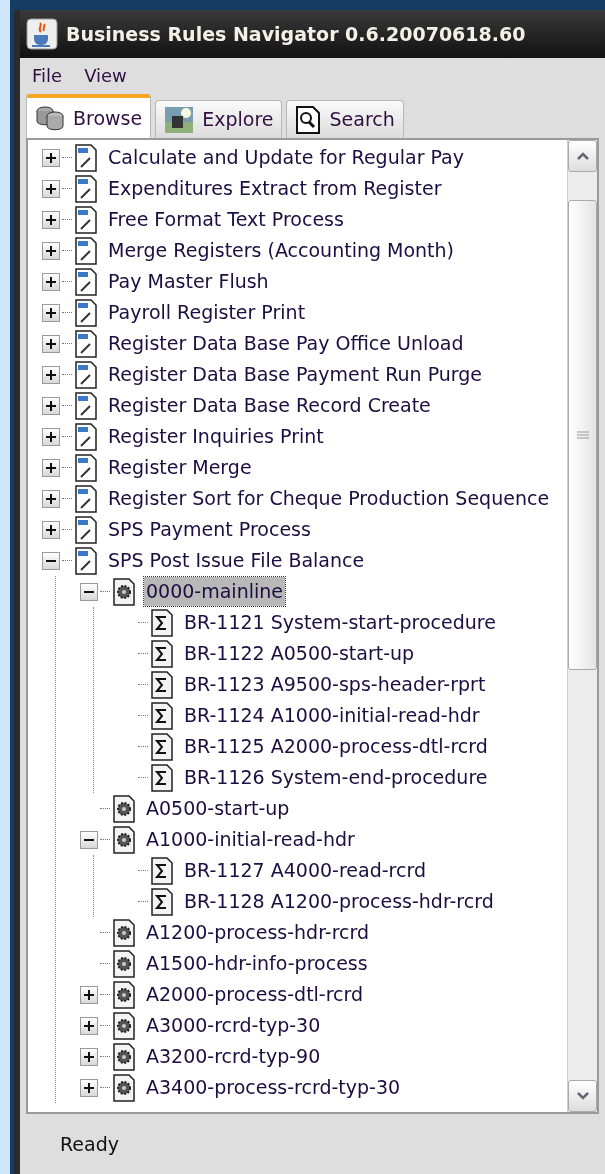  Describe the element at coordinates (209, 529) in the screenshot. I see `tree-item: SPS Payment Process` at that location.